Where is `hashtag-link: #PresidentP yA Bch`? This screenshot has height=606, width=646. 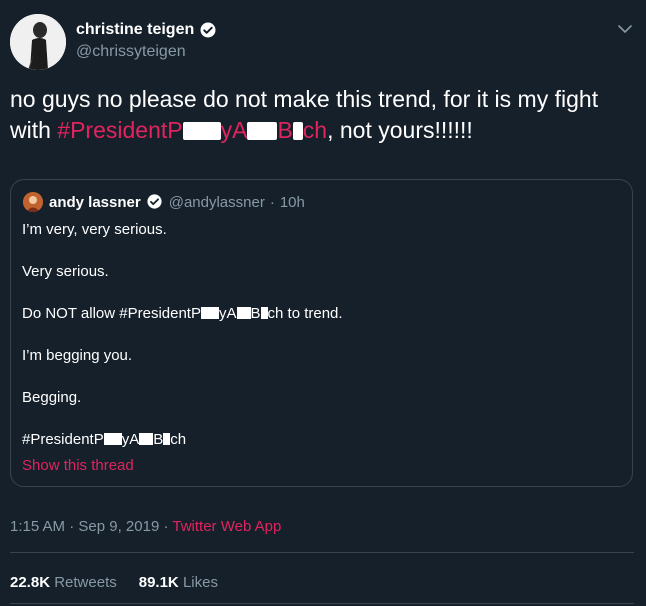
hashtag-link: #PresidentP yA Bch is located at coordinates (192, 130).